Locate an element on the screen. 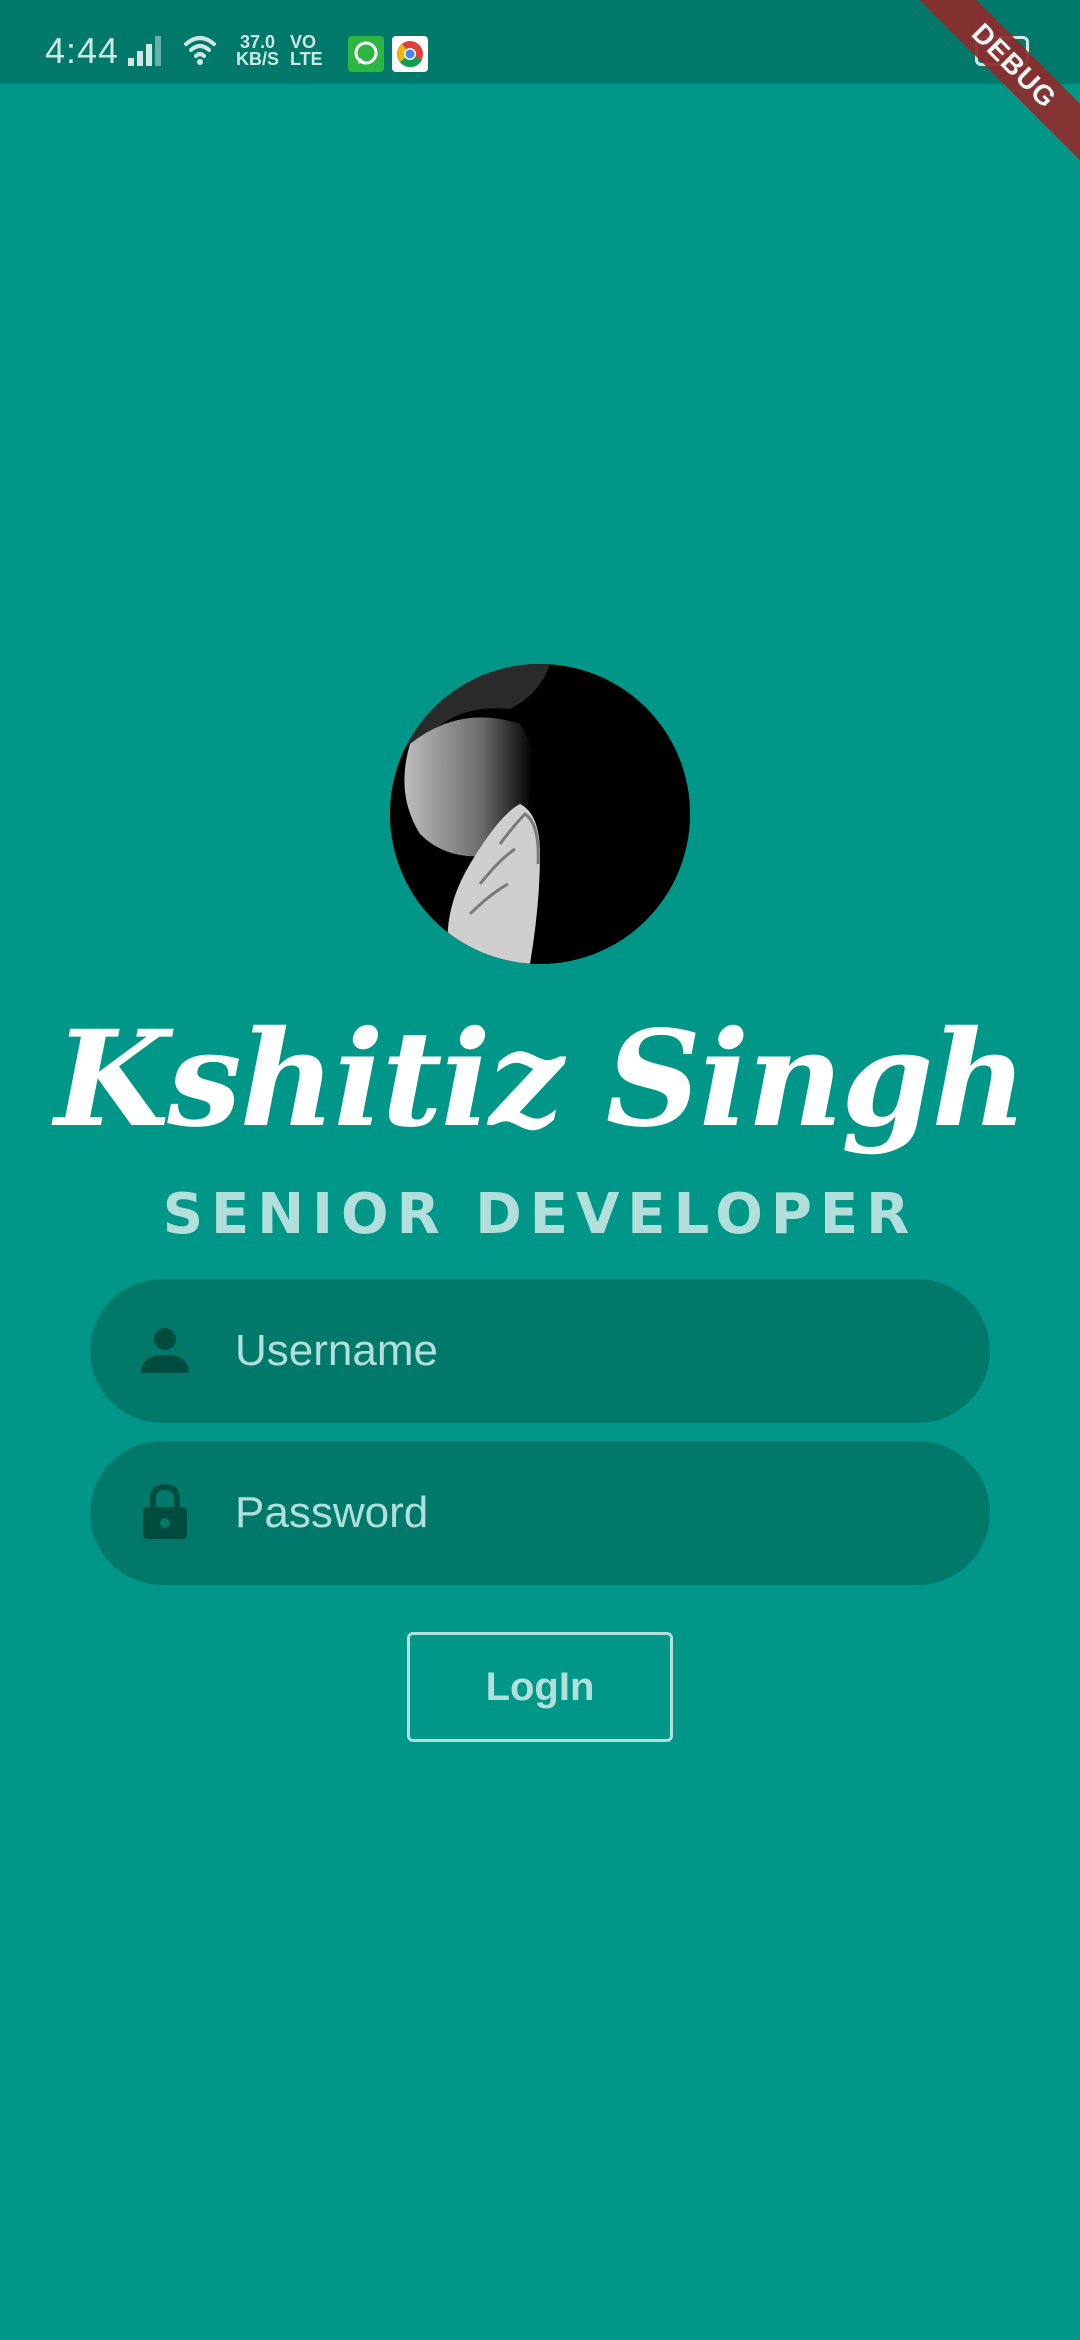 This screenshot has height=2340, width=1080. username-field: Username is located at coordinates (540, 1351).